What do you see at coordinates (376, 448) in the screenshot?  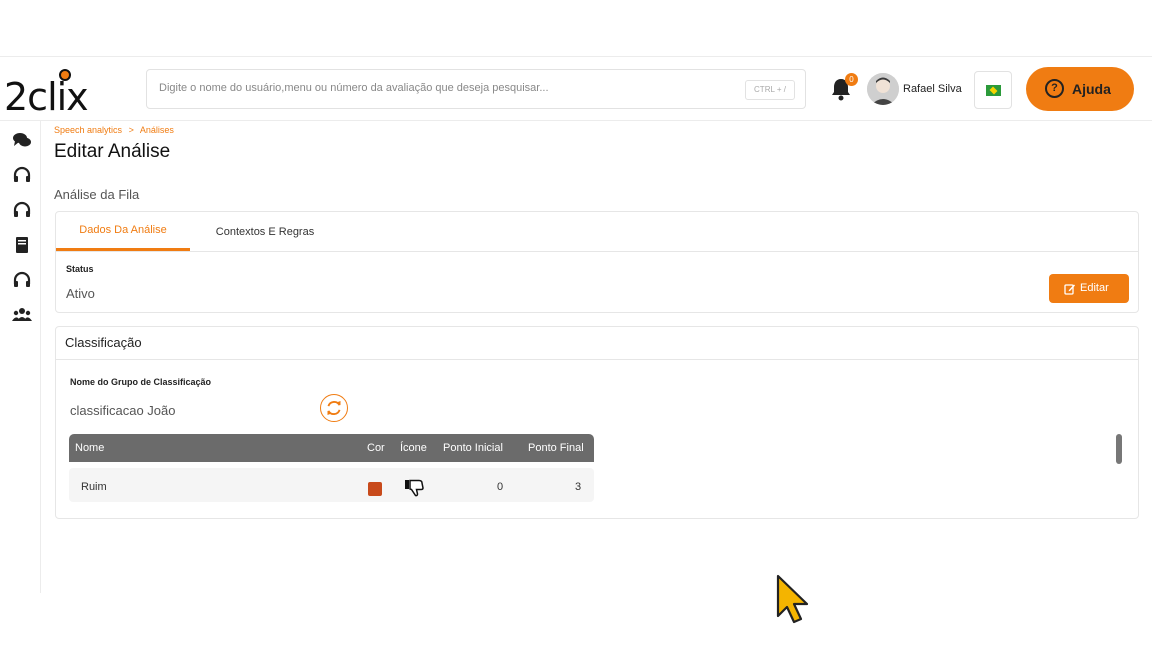 I see `column-header-cor: Cor` at bounding box center [376, 448].